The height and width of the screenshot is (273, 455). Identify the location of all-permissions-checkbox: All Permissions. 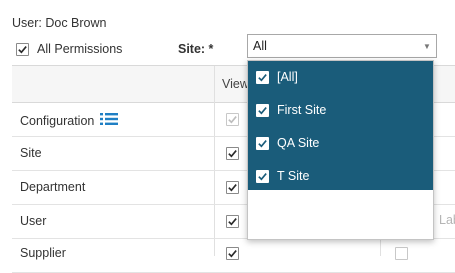
(69, 49).